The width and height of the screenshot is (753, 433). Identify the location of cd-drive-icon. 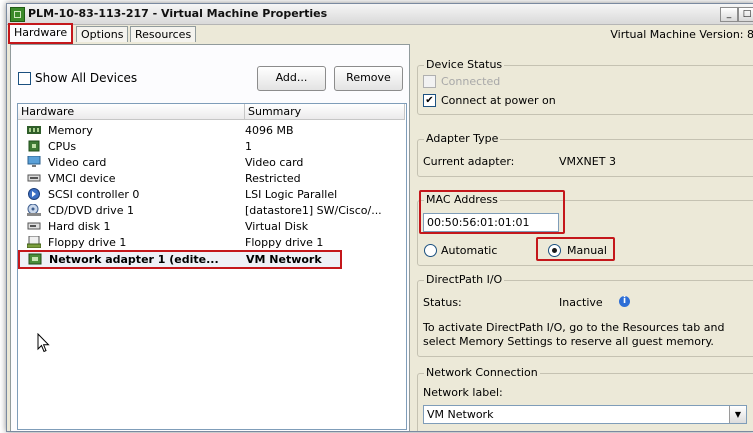
(34, 210).